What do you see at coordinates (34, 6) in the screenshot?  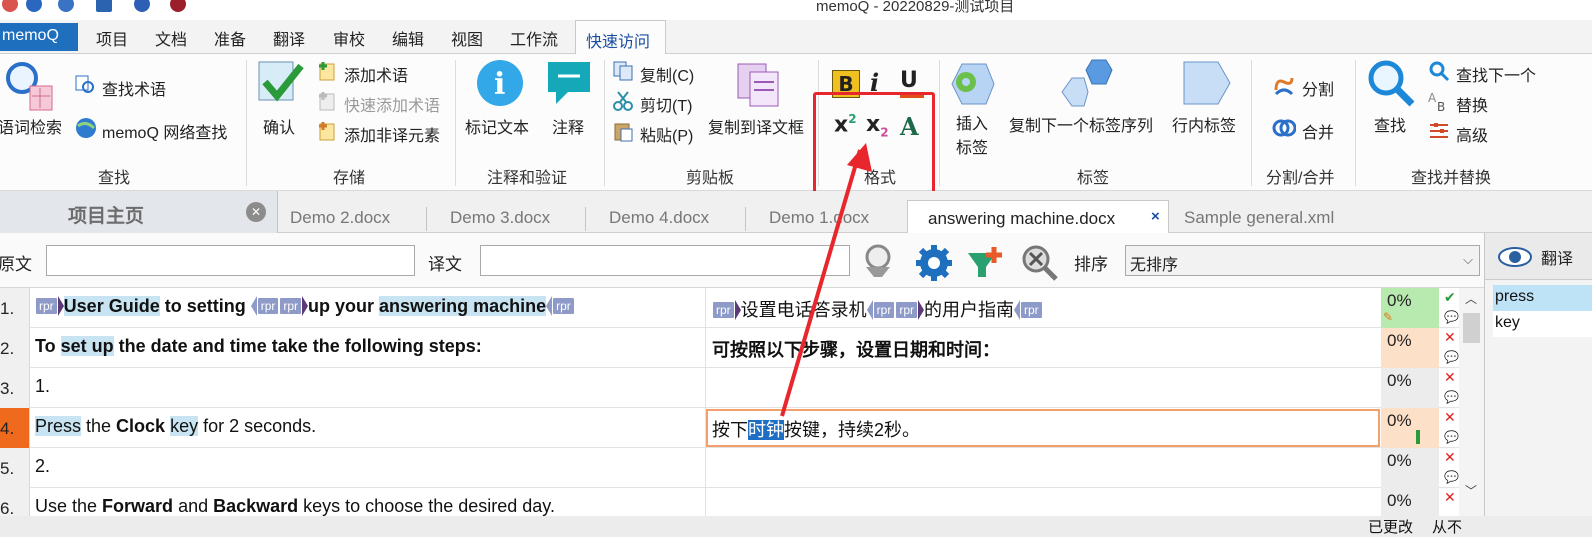 I see `help-icon` at bounding box center [34, 6].